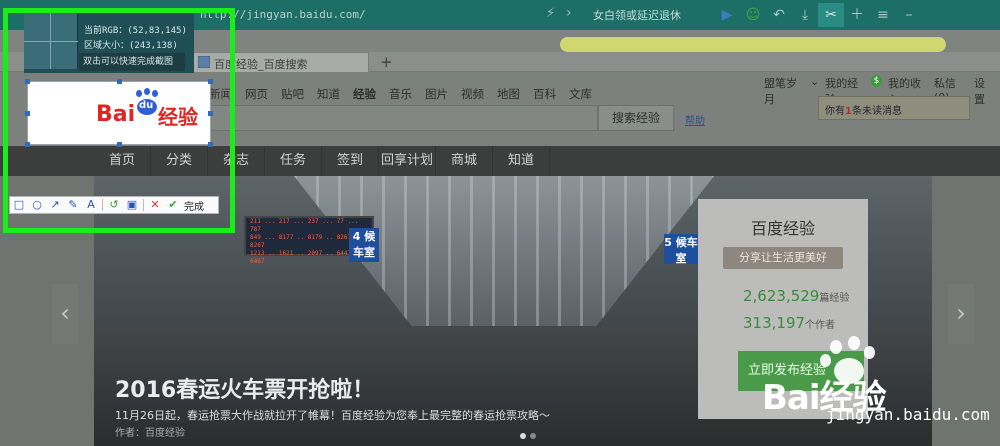 The height and width of the screenshot is (446, 1000). What do you see at coordinates (155, 205) in the screenshot?
I see `cancel-icon: ✕` at bounding box center [155, 205].